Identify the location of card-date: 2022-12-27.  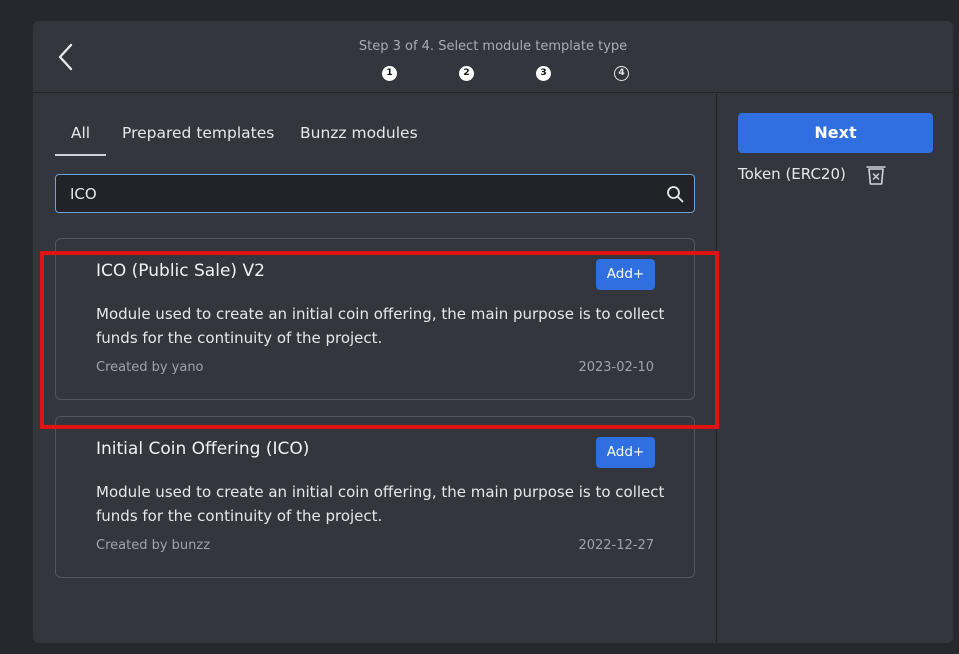
(616, 545).